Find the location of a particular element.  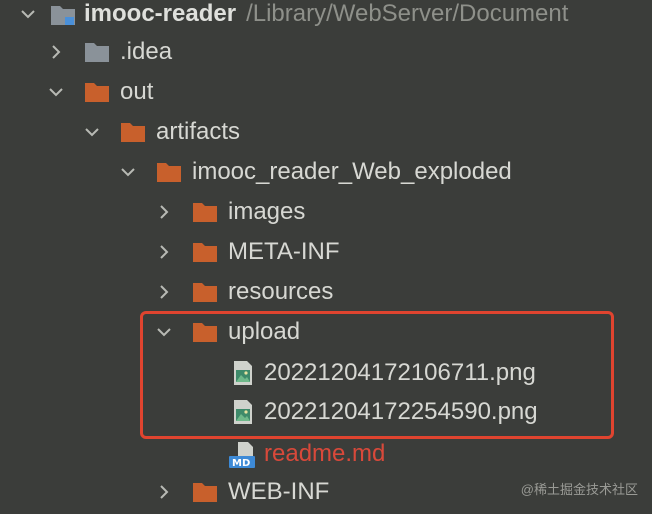

tree-row-artifacts: artifacts is located at coordinates (326, 132).